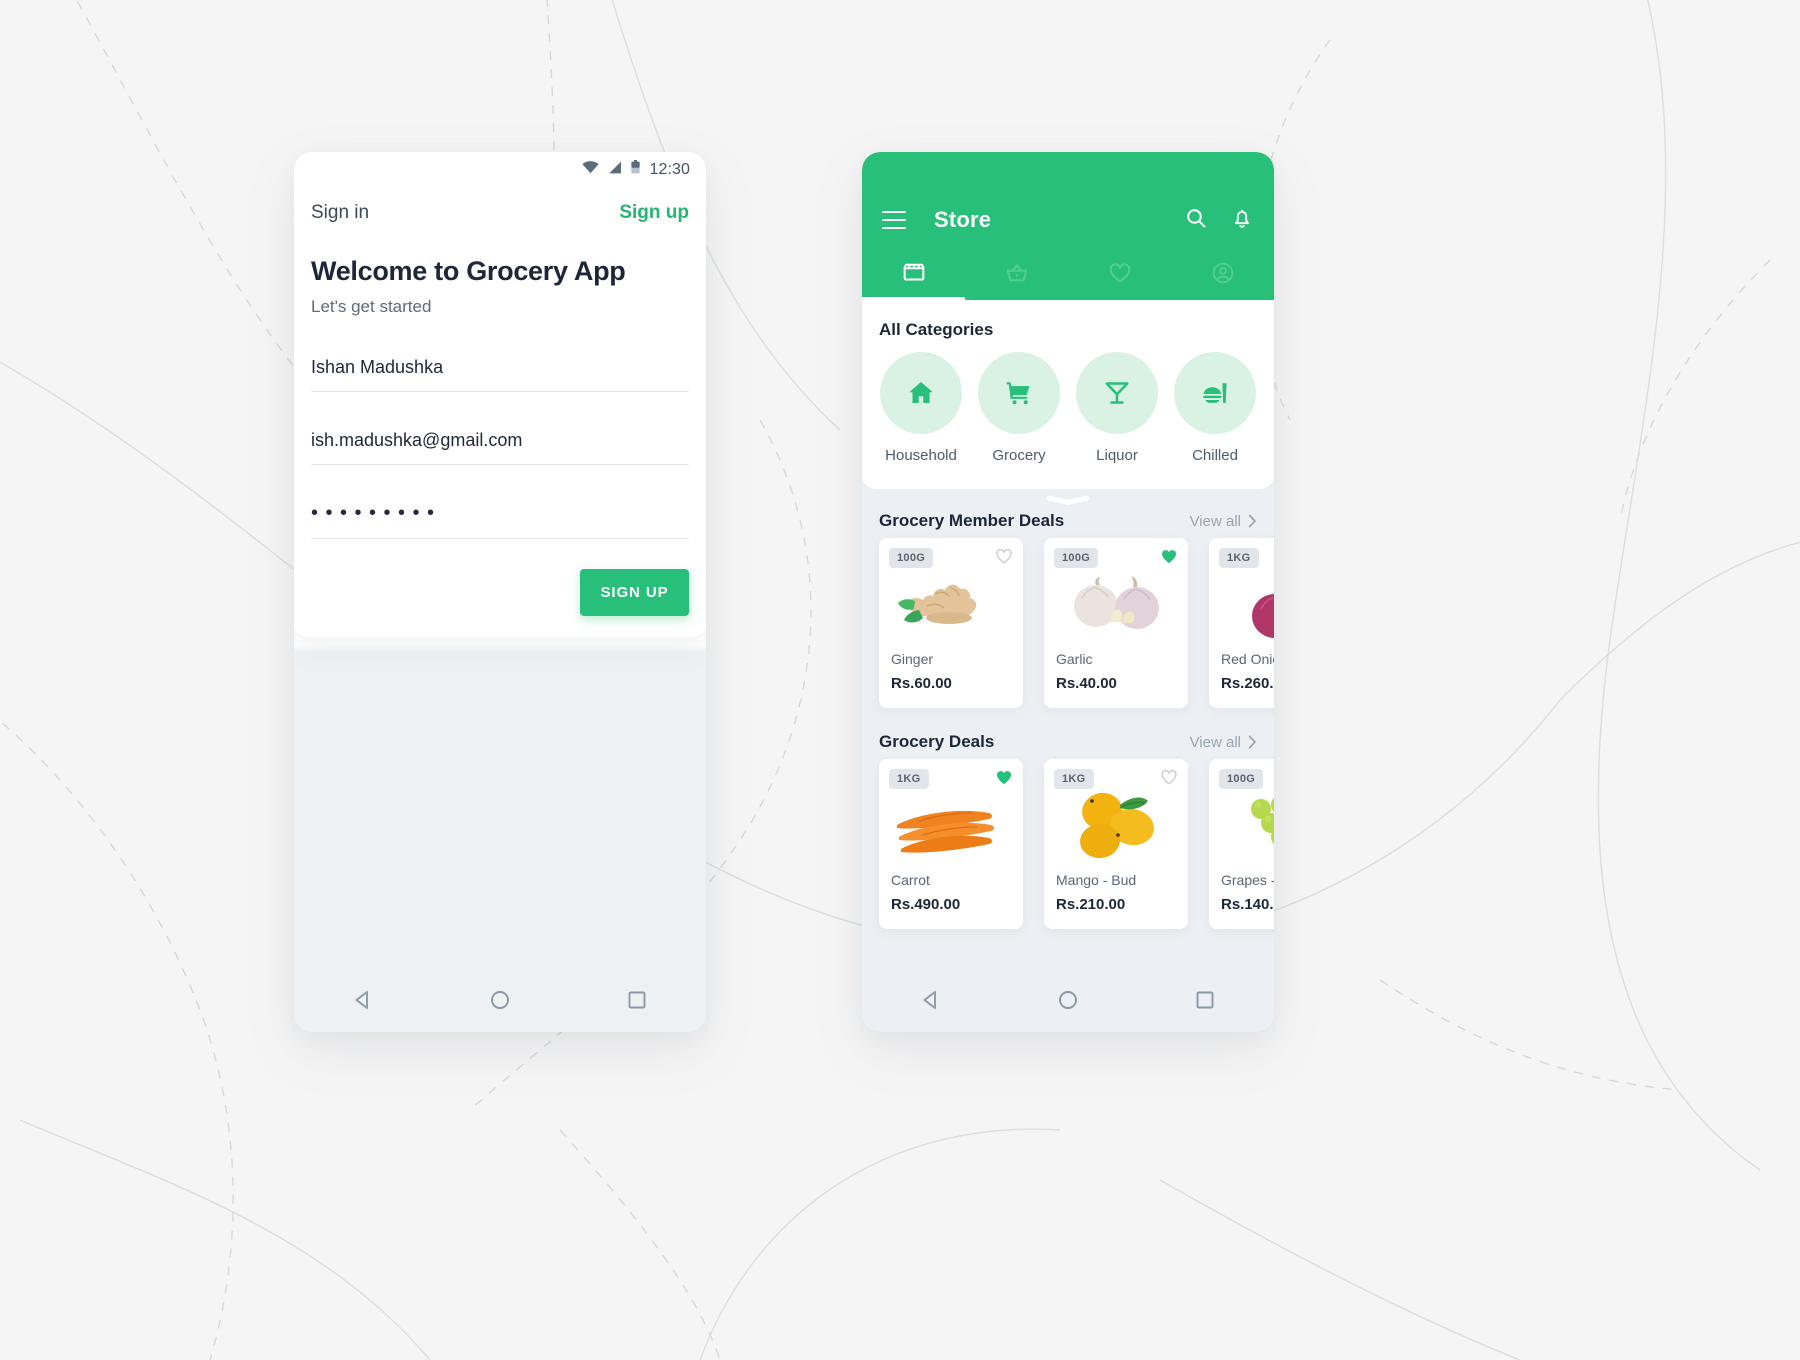 The height and width of the screenshot is (1360, 1800). I want to click on android-navbar-right, so click(1068, 1002).